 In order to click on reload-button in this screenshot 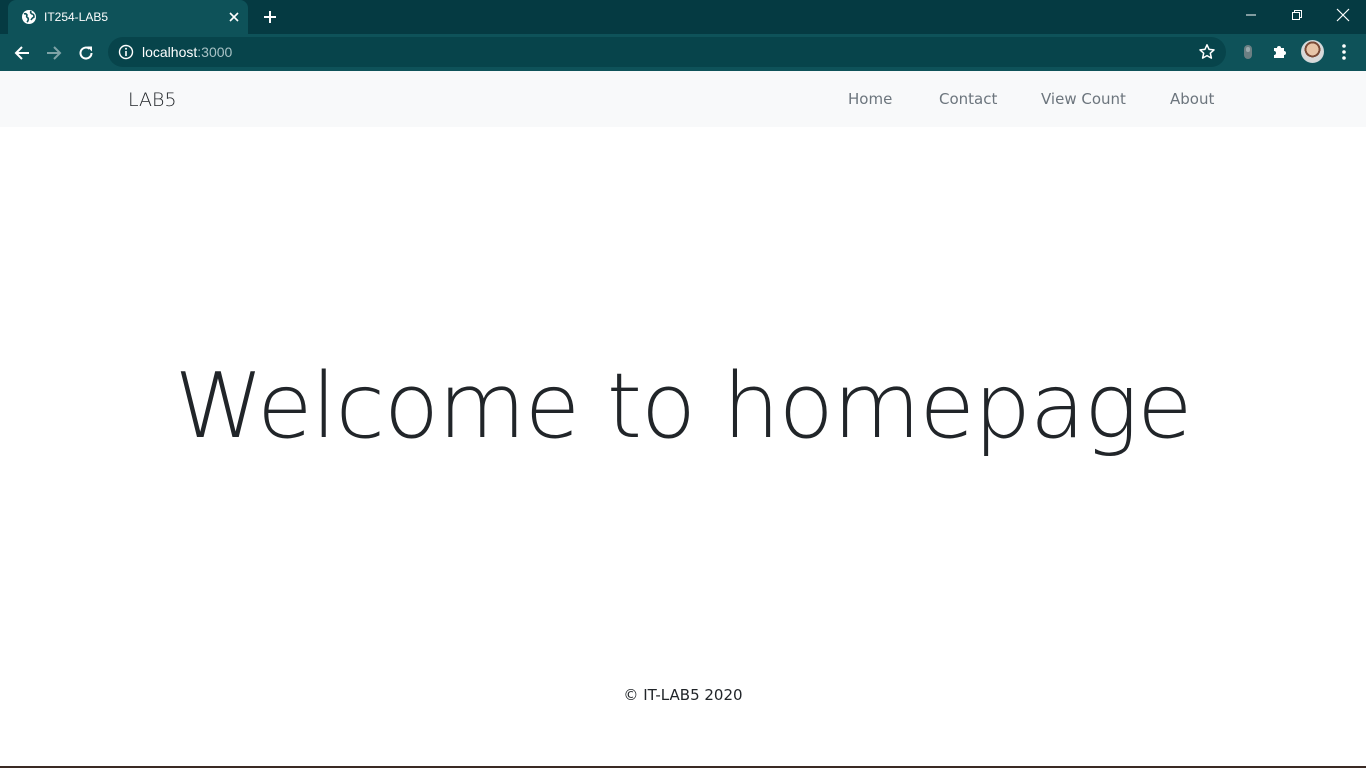, I will do `click(86, 53)`.